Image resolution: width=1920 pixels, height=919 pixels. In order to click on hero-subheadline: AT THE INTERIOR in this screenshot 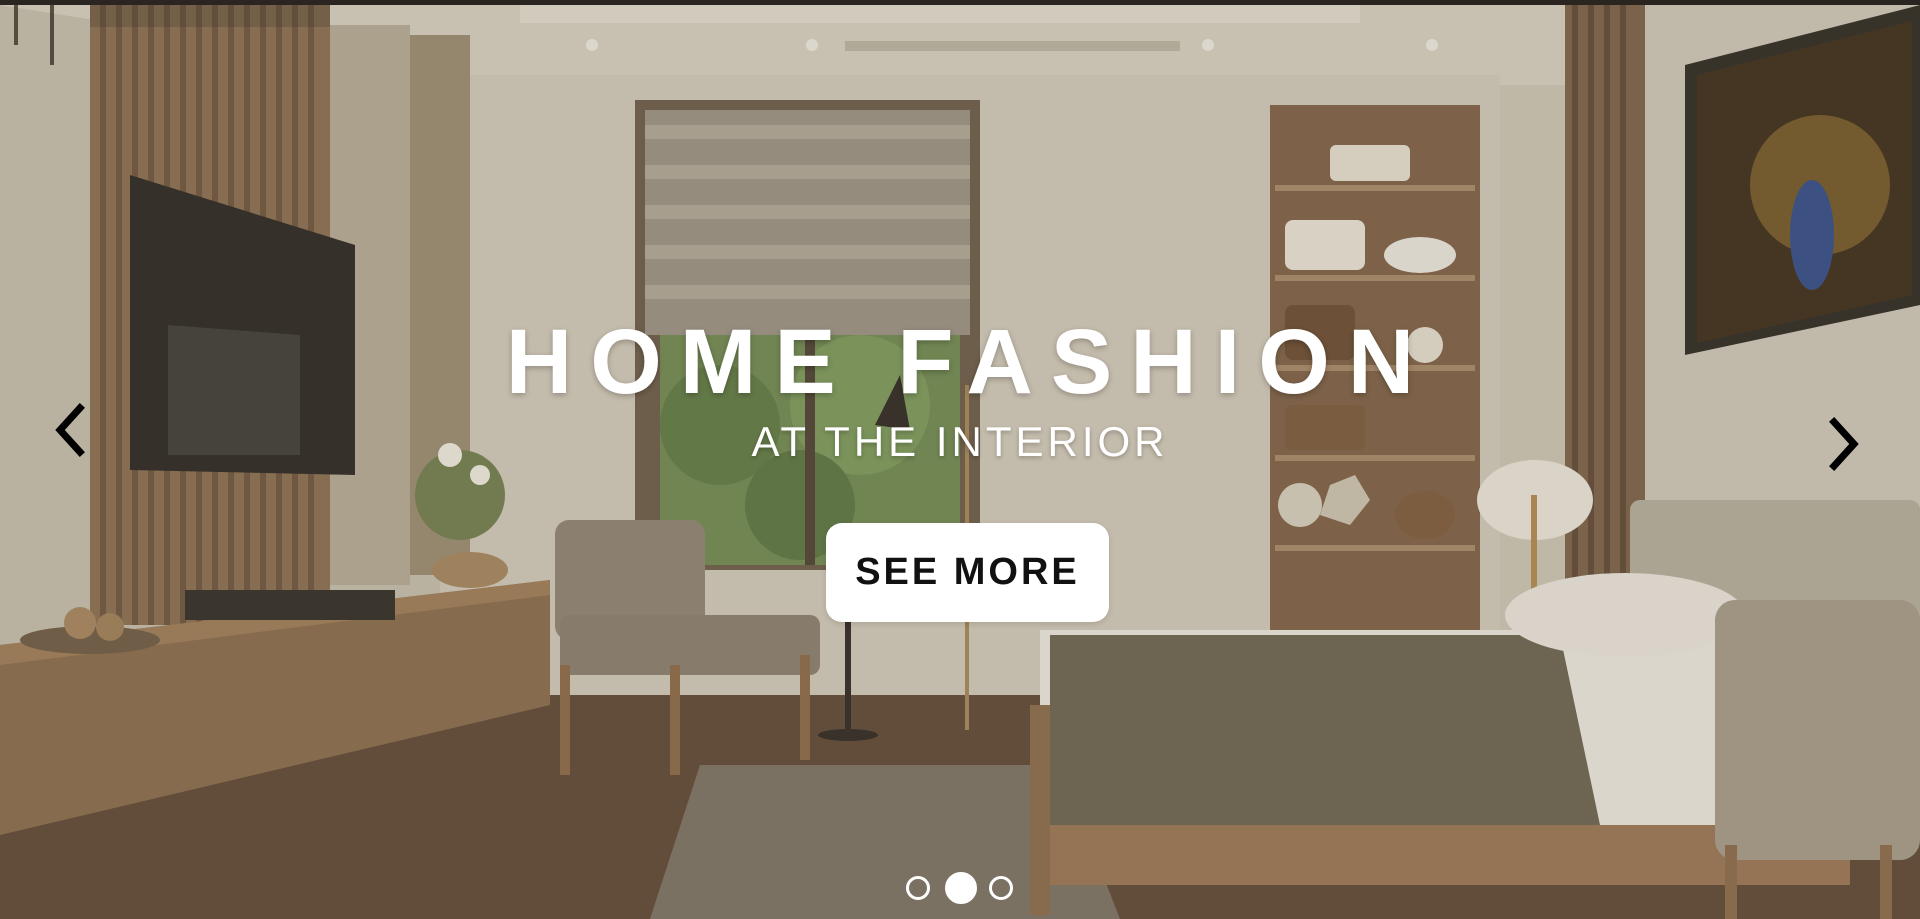, I will do `click(960, 441)`.